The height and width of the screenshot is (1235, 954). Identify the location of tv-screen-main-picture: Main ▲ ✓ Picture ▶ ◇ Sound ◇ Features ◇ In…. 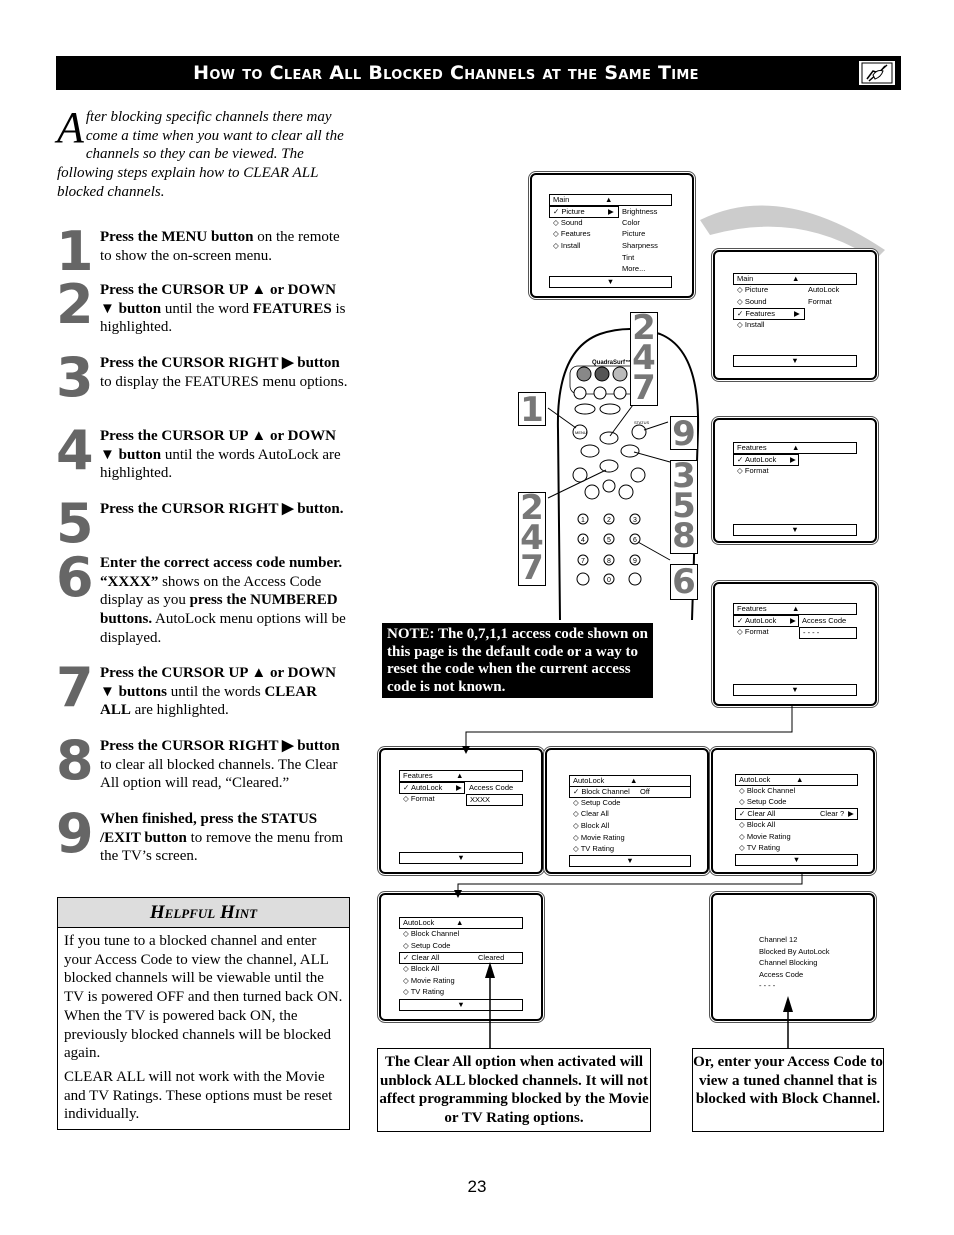
(612, 235).